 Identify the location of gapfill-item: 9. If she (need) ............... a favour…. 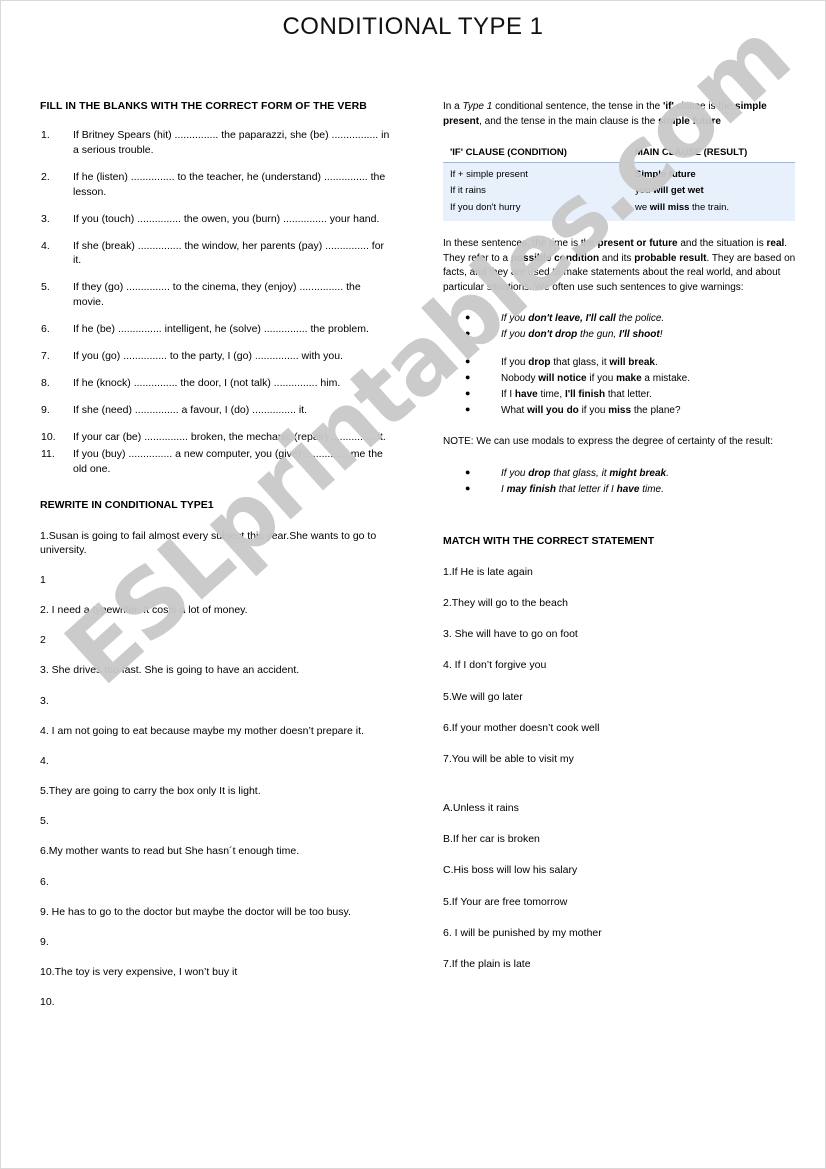
(215, 410).